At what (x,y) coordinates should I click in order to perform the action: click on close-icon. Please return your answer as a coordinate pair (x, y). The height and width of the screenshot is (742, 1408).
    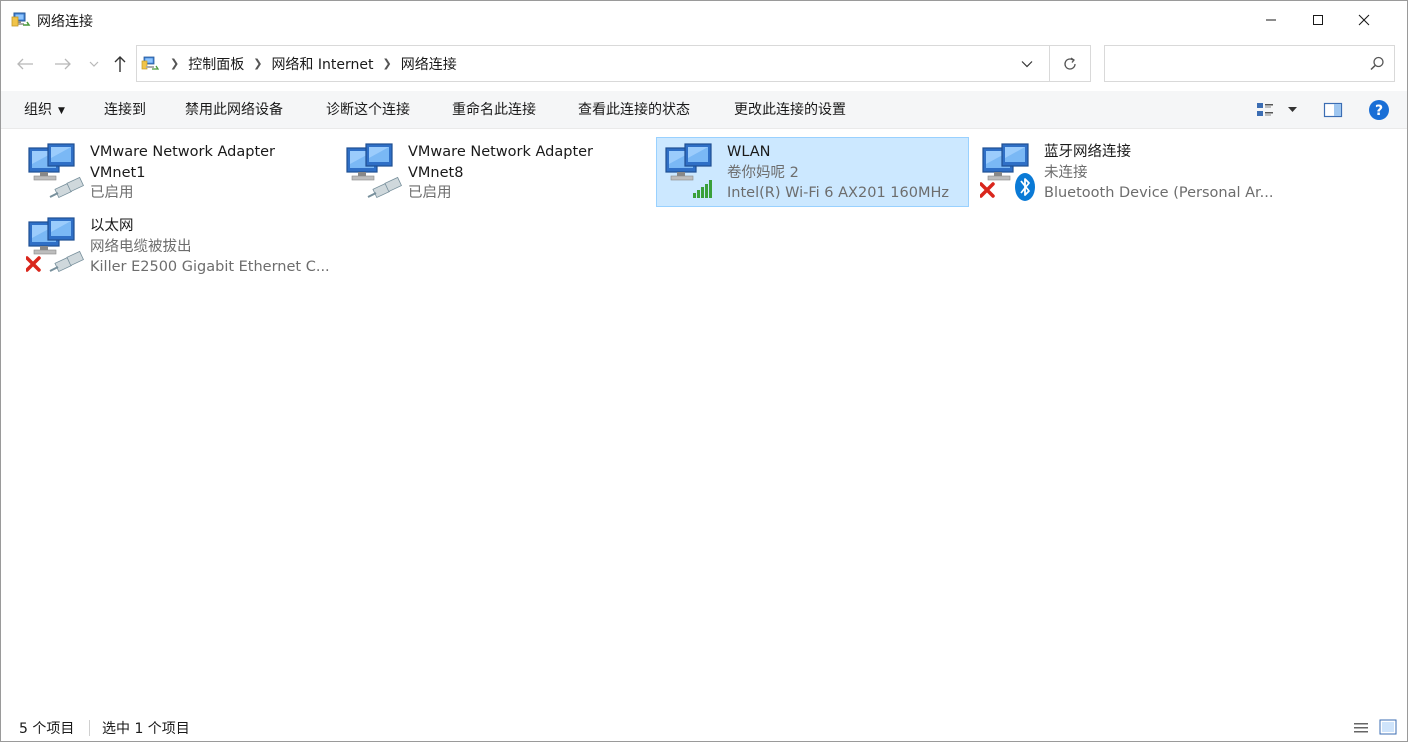
    Looking at the image, I should click on (1364, 20).